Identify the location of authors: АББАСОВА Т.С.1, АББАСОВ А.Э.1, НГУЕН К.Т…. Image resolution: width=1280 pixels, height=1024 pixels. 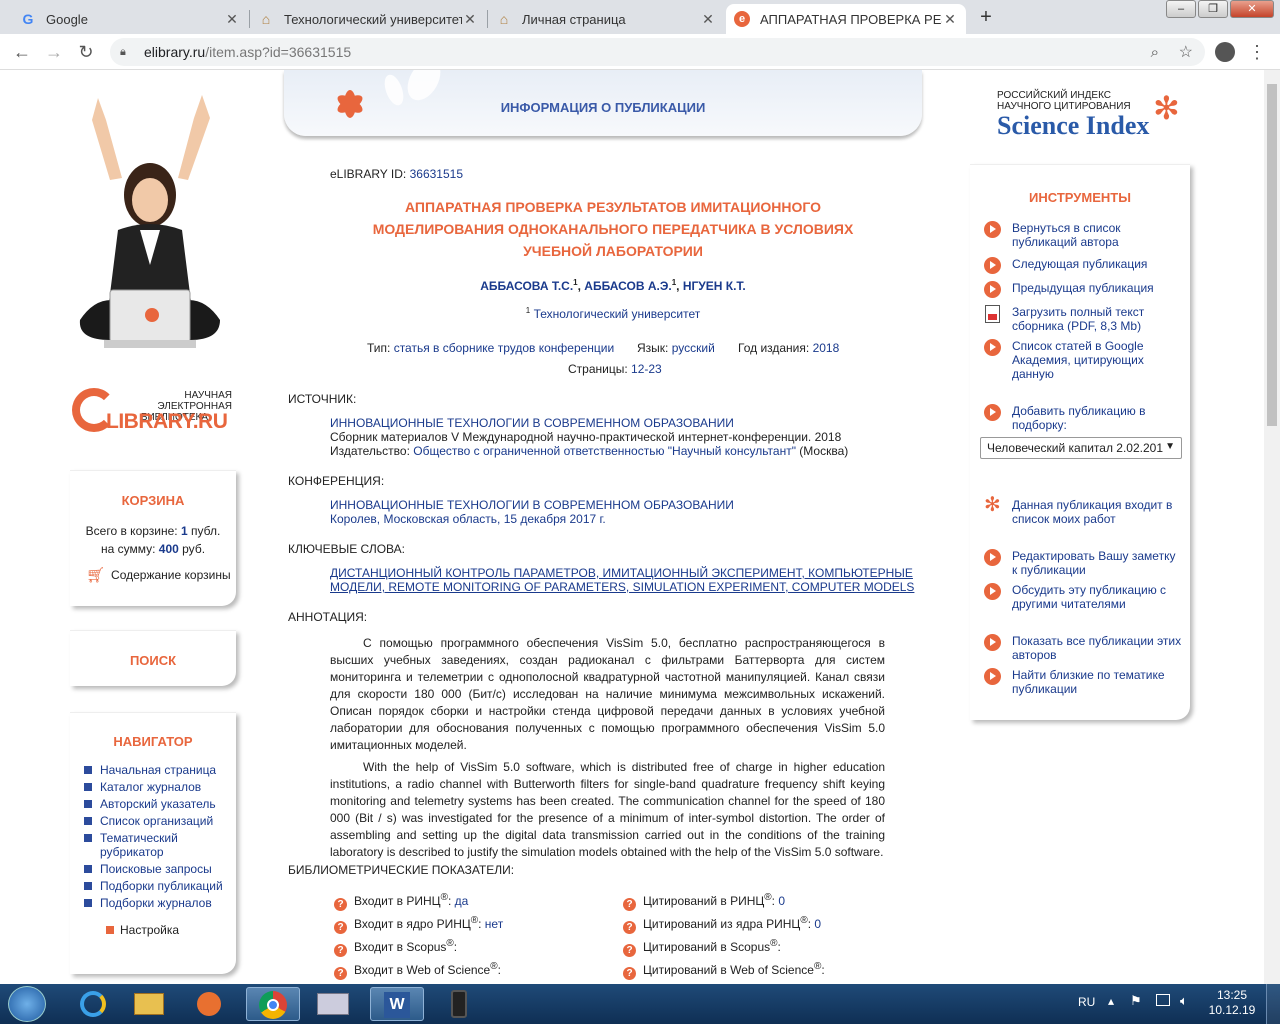
(613, 285).